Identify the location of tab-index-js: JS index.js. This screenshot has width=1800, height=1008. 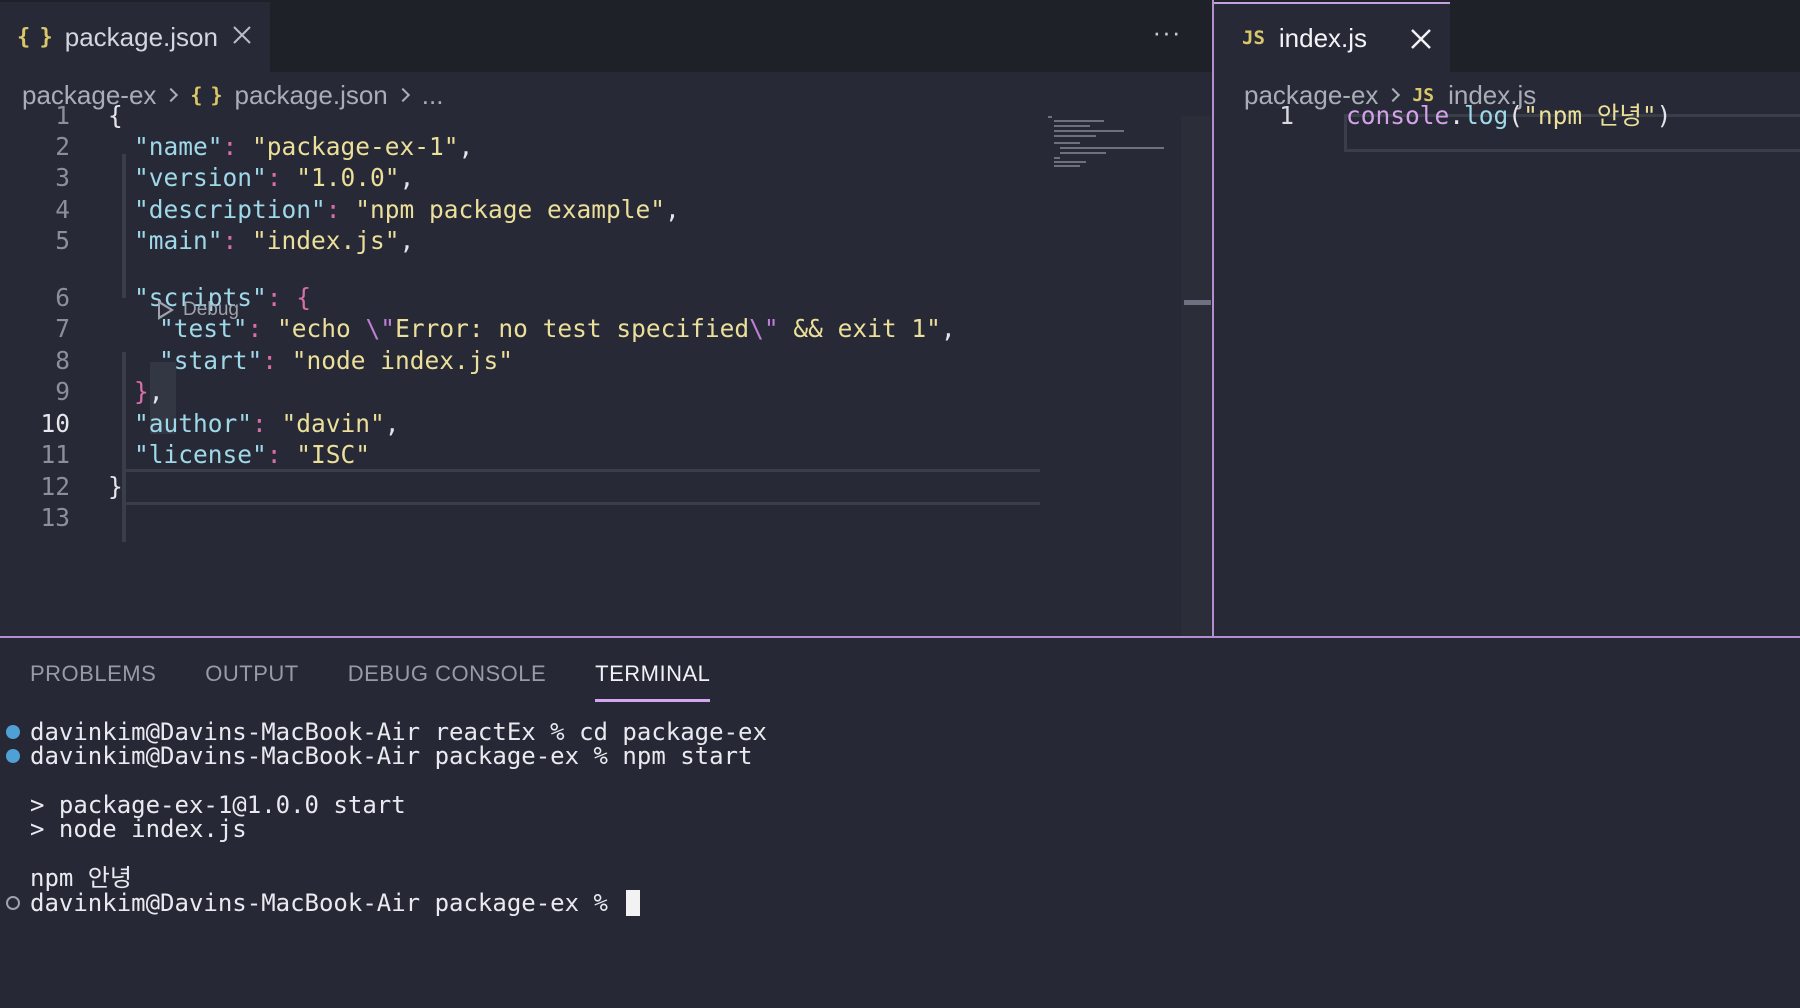
(1332, 37).